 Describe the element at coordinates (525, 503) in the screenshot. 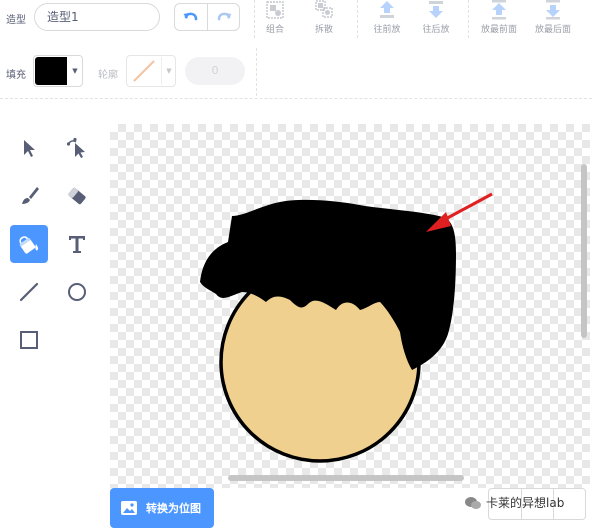

I see `watermark-text: 卡莱的异想lab` at that location.